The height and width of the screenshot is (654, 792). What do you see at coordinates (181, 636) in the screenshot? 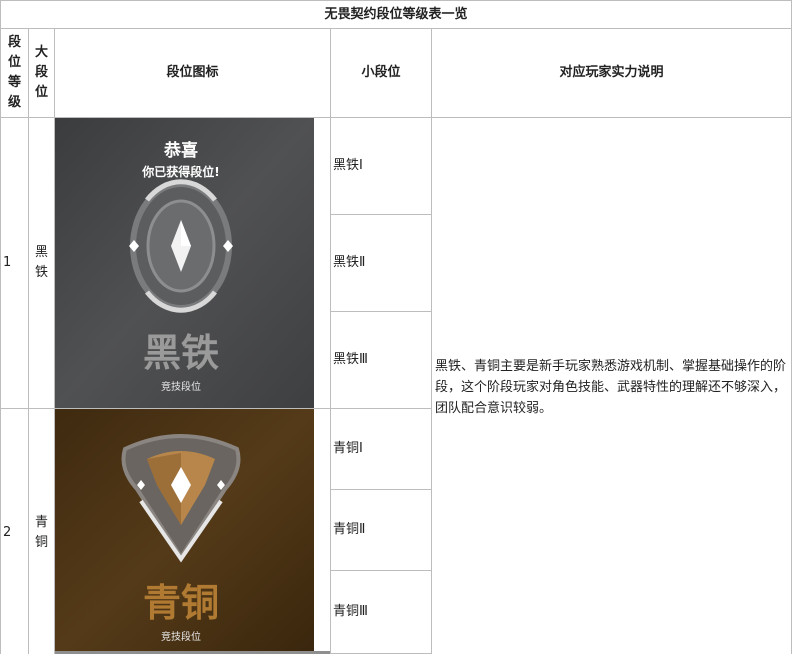
I see `bronze-caption: 竞技段位` at bounding box center [181, 636].